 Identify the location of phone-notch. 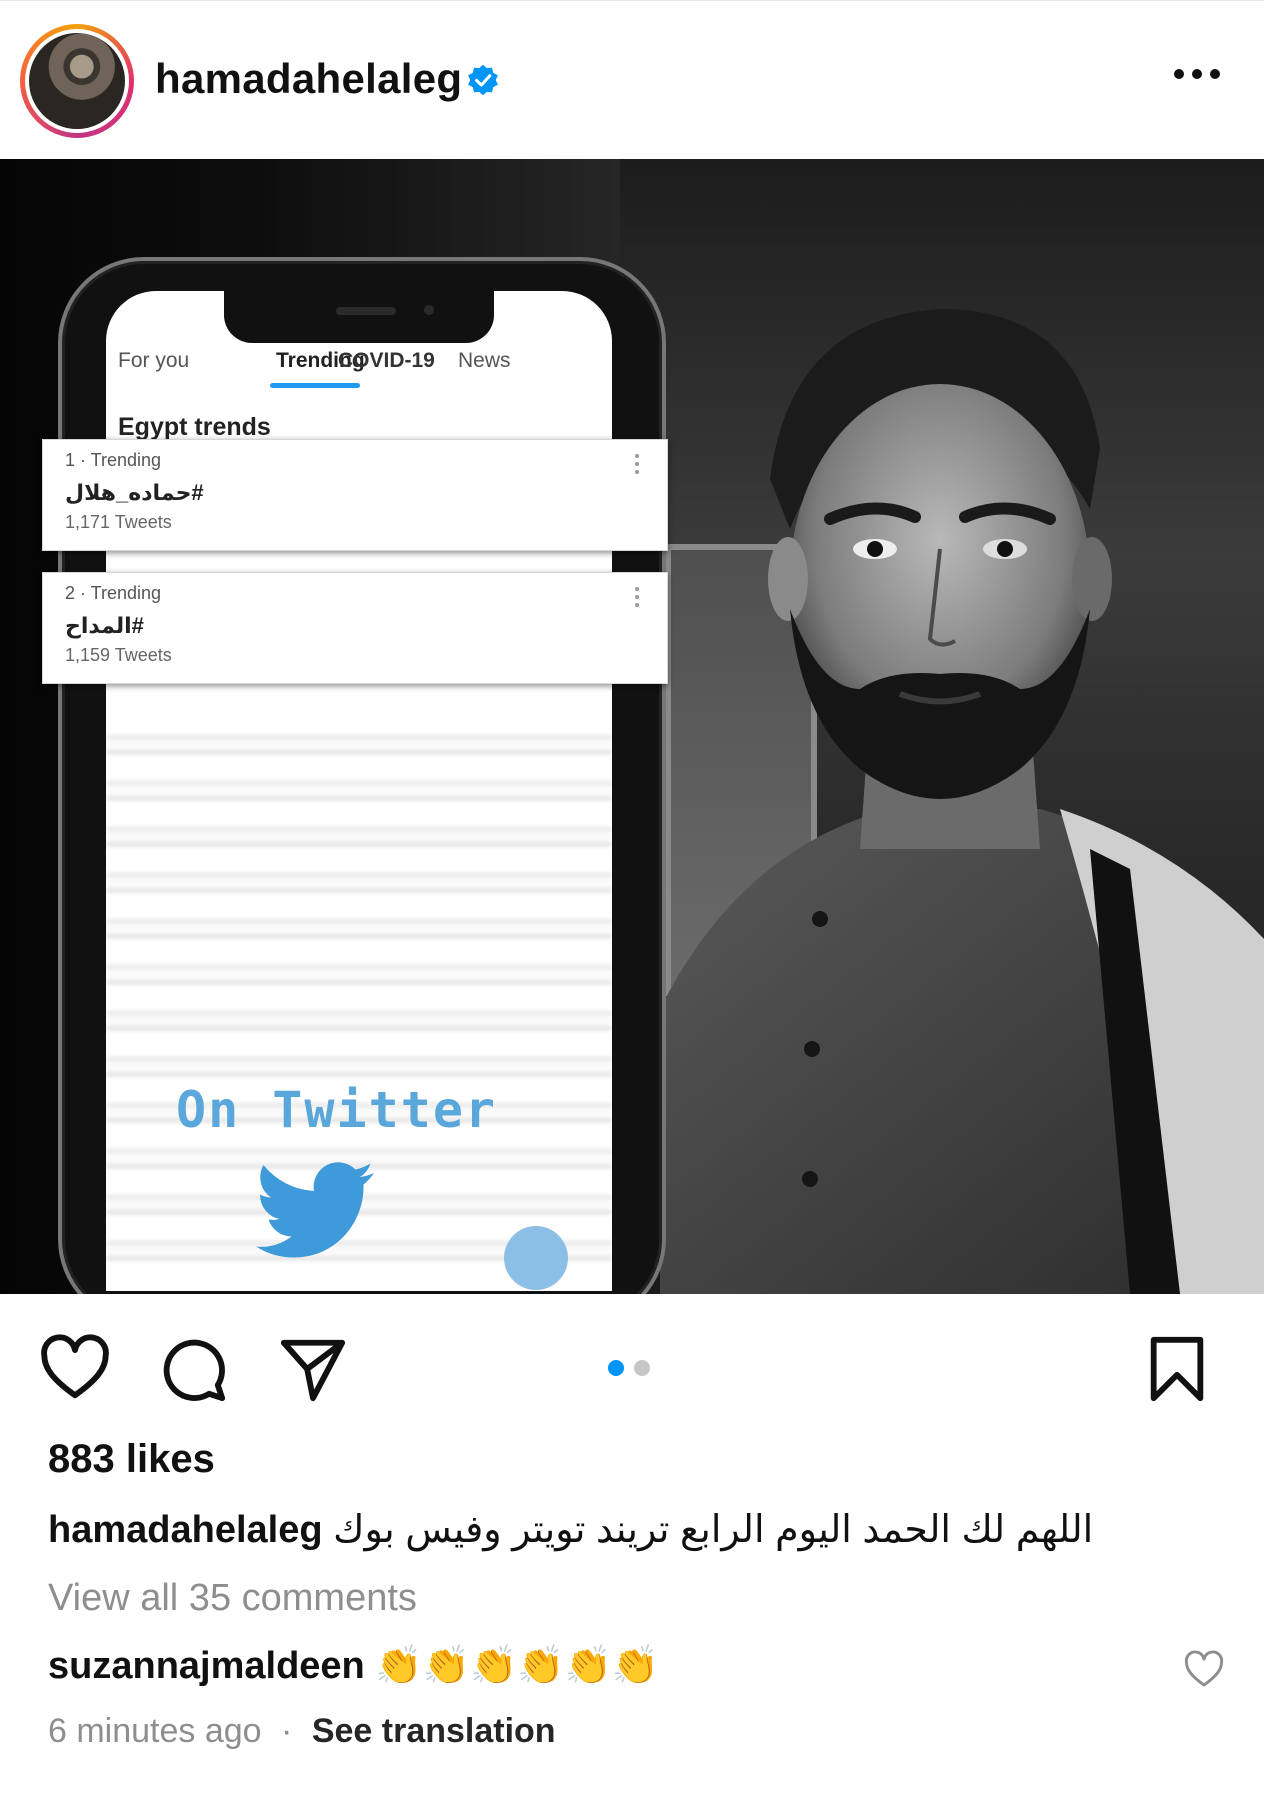
(359, 317).